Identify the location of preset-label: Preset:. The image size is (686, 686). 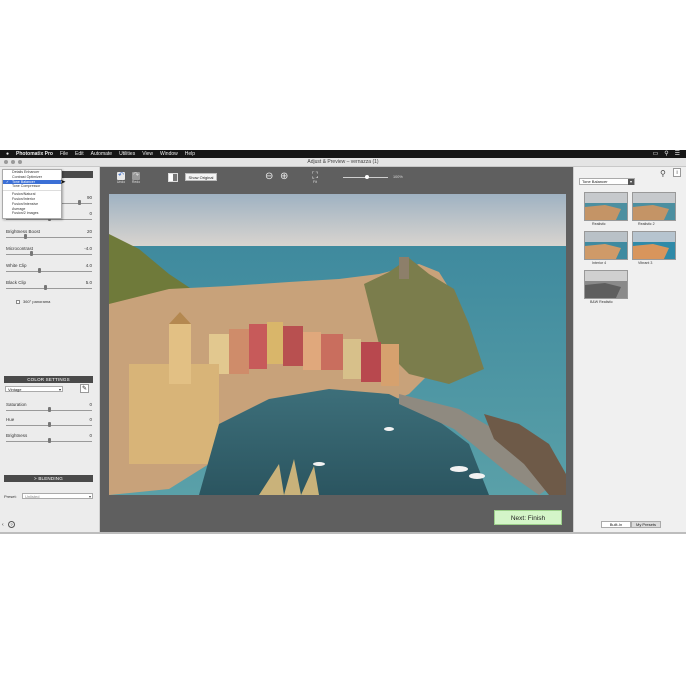
(10, 496).